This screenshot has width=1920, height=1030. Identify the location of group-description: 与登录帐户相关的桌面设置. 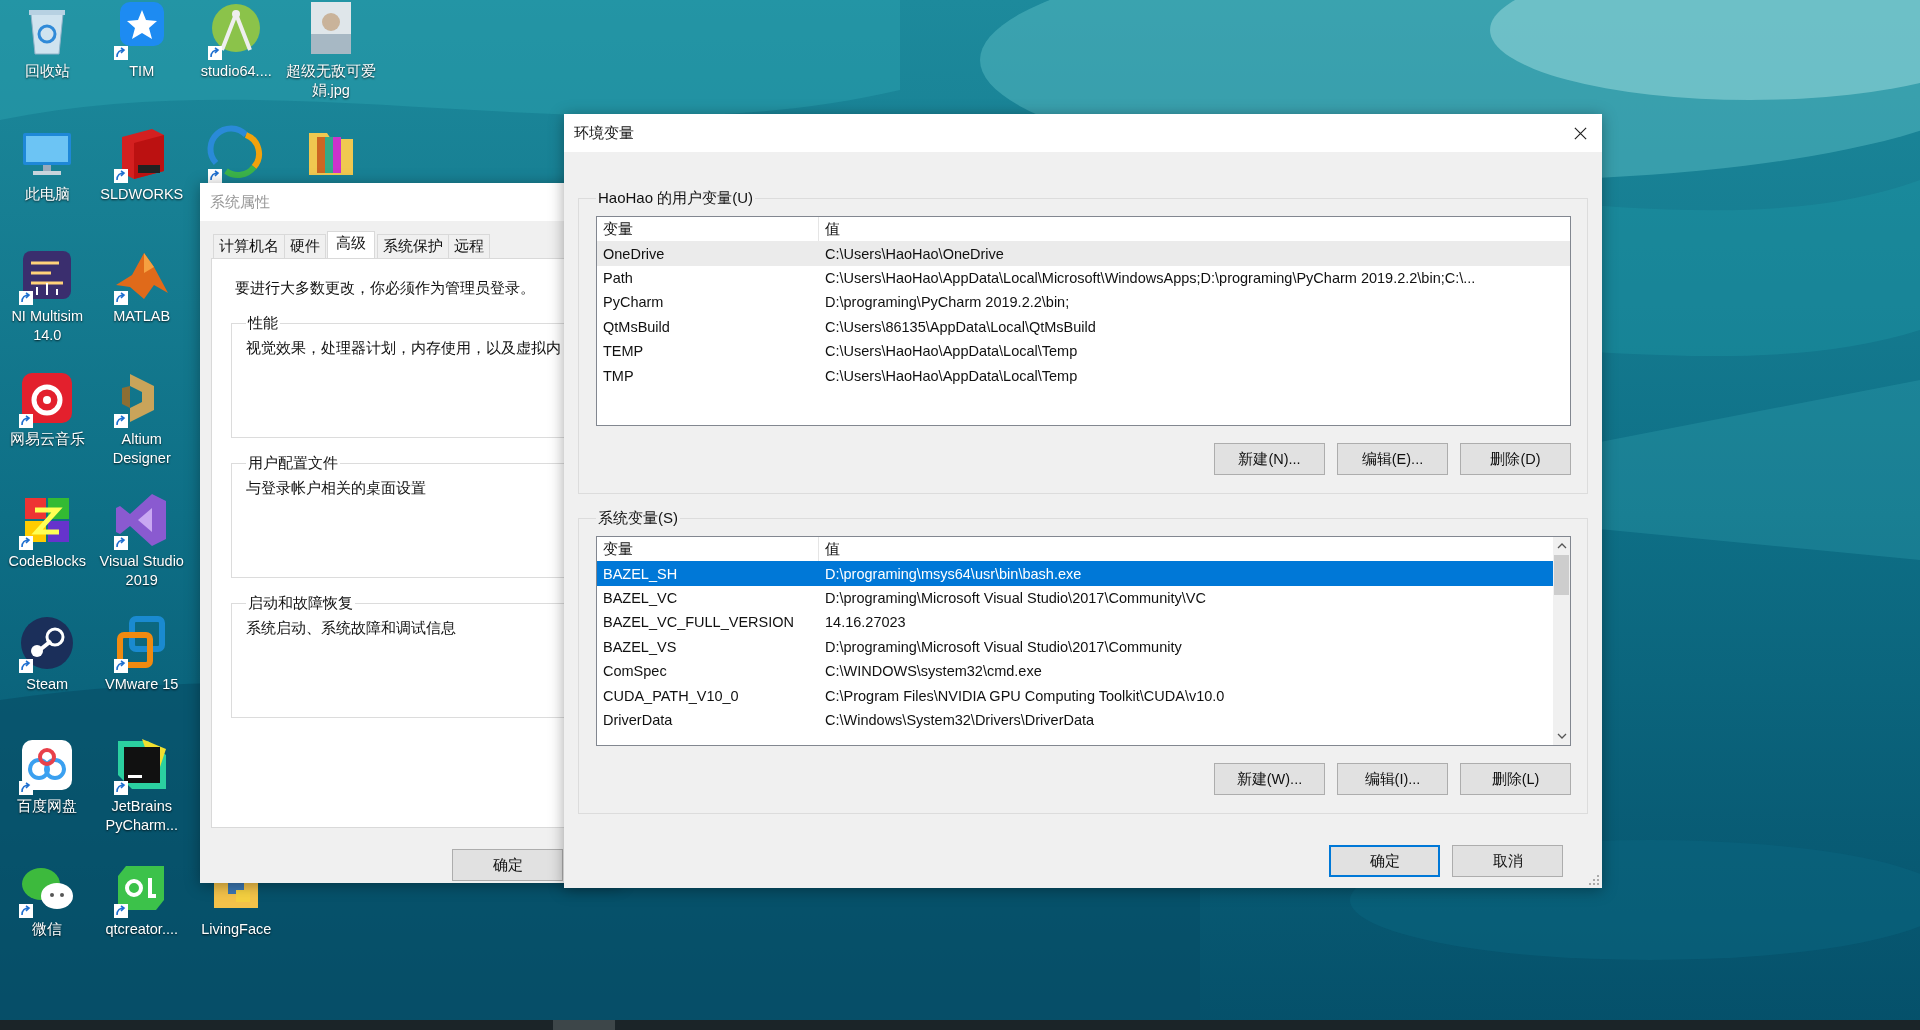
(336, 488).